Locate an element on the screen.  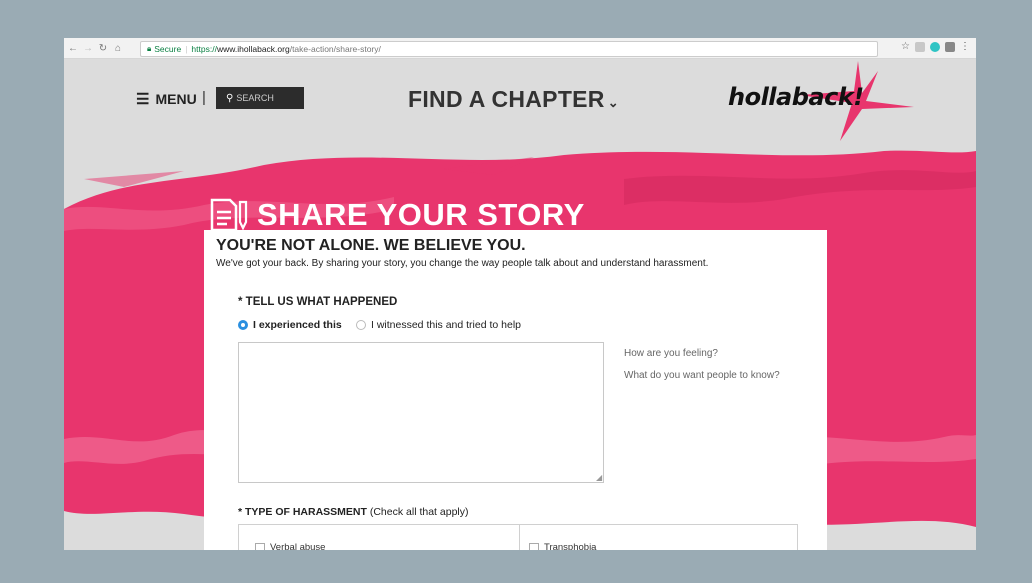
checkbox-verbal-abuse: Verbal abuse is located at coordinates (290, 546).